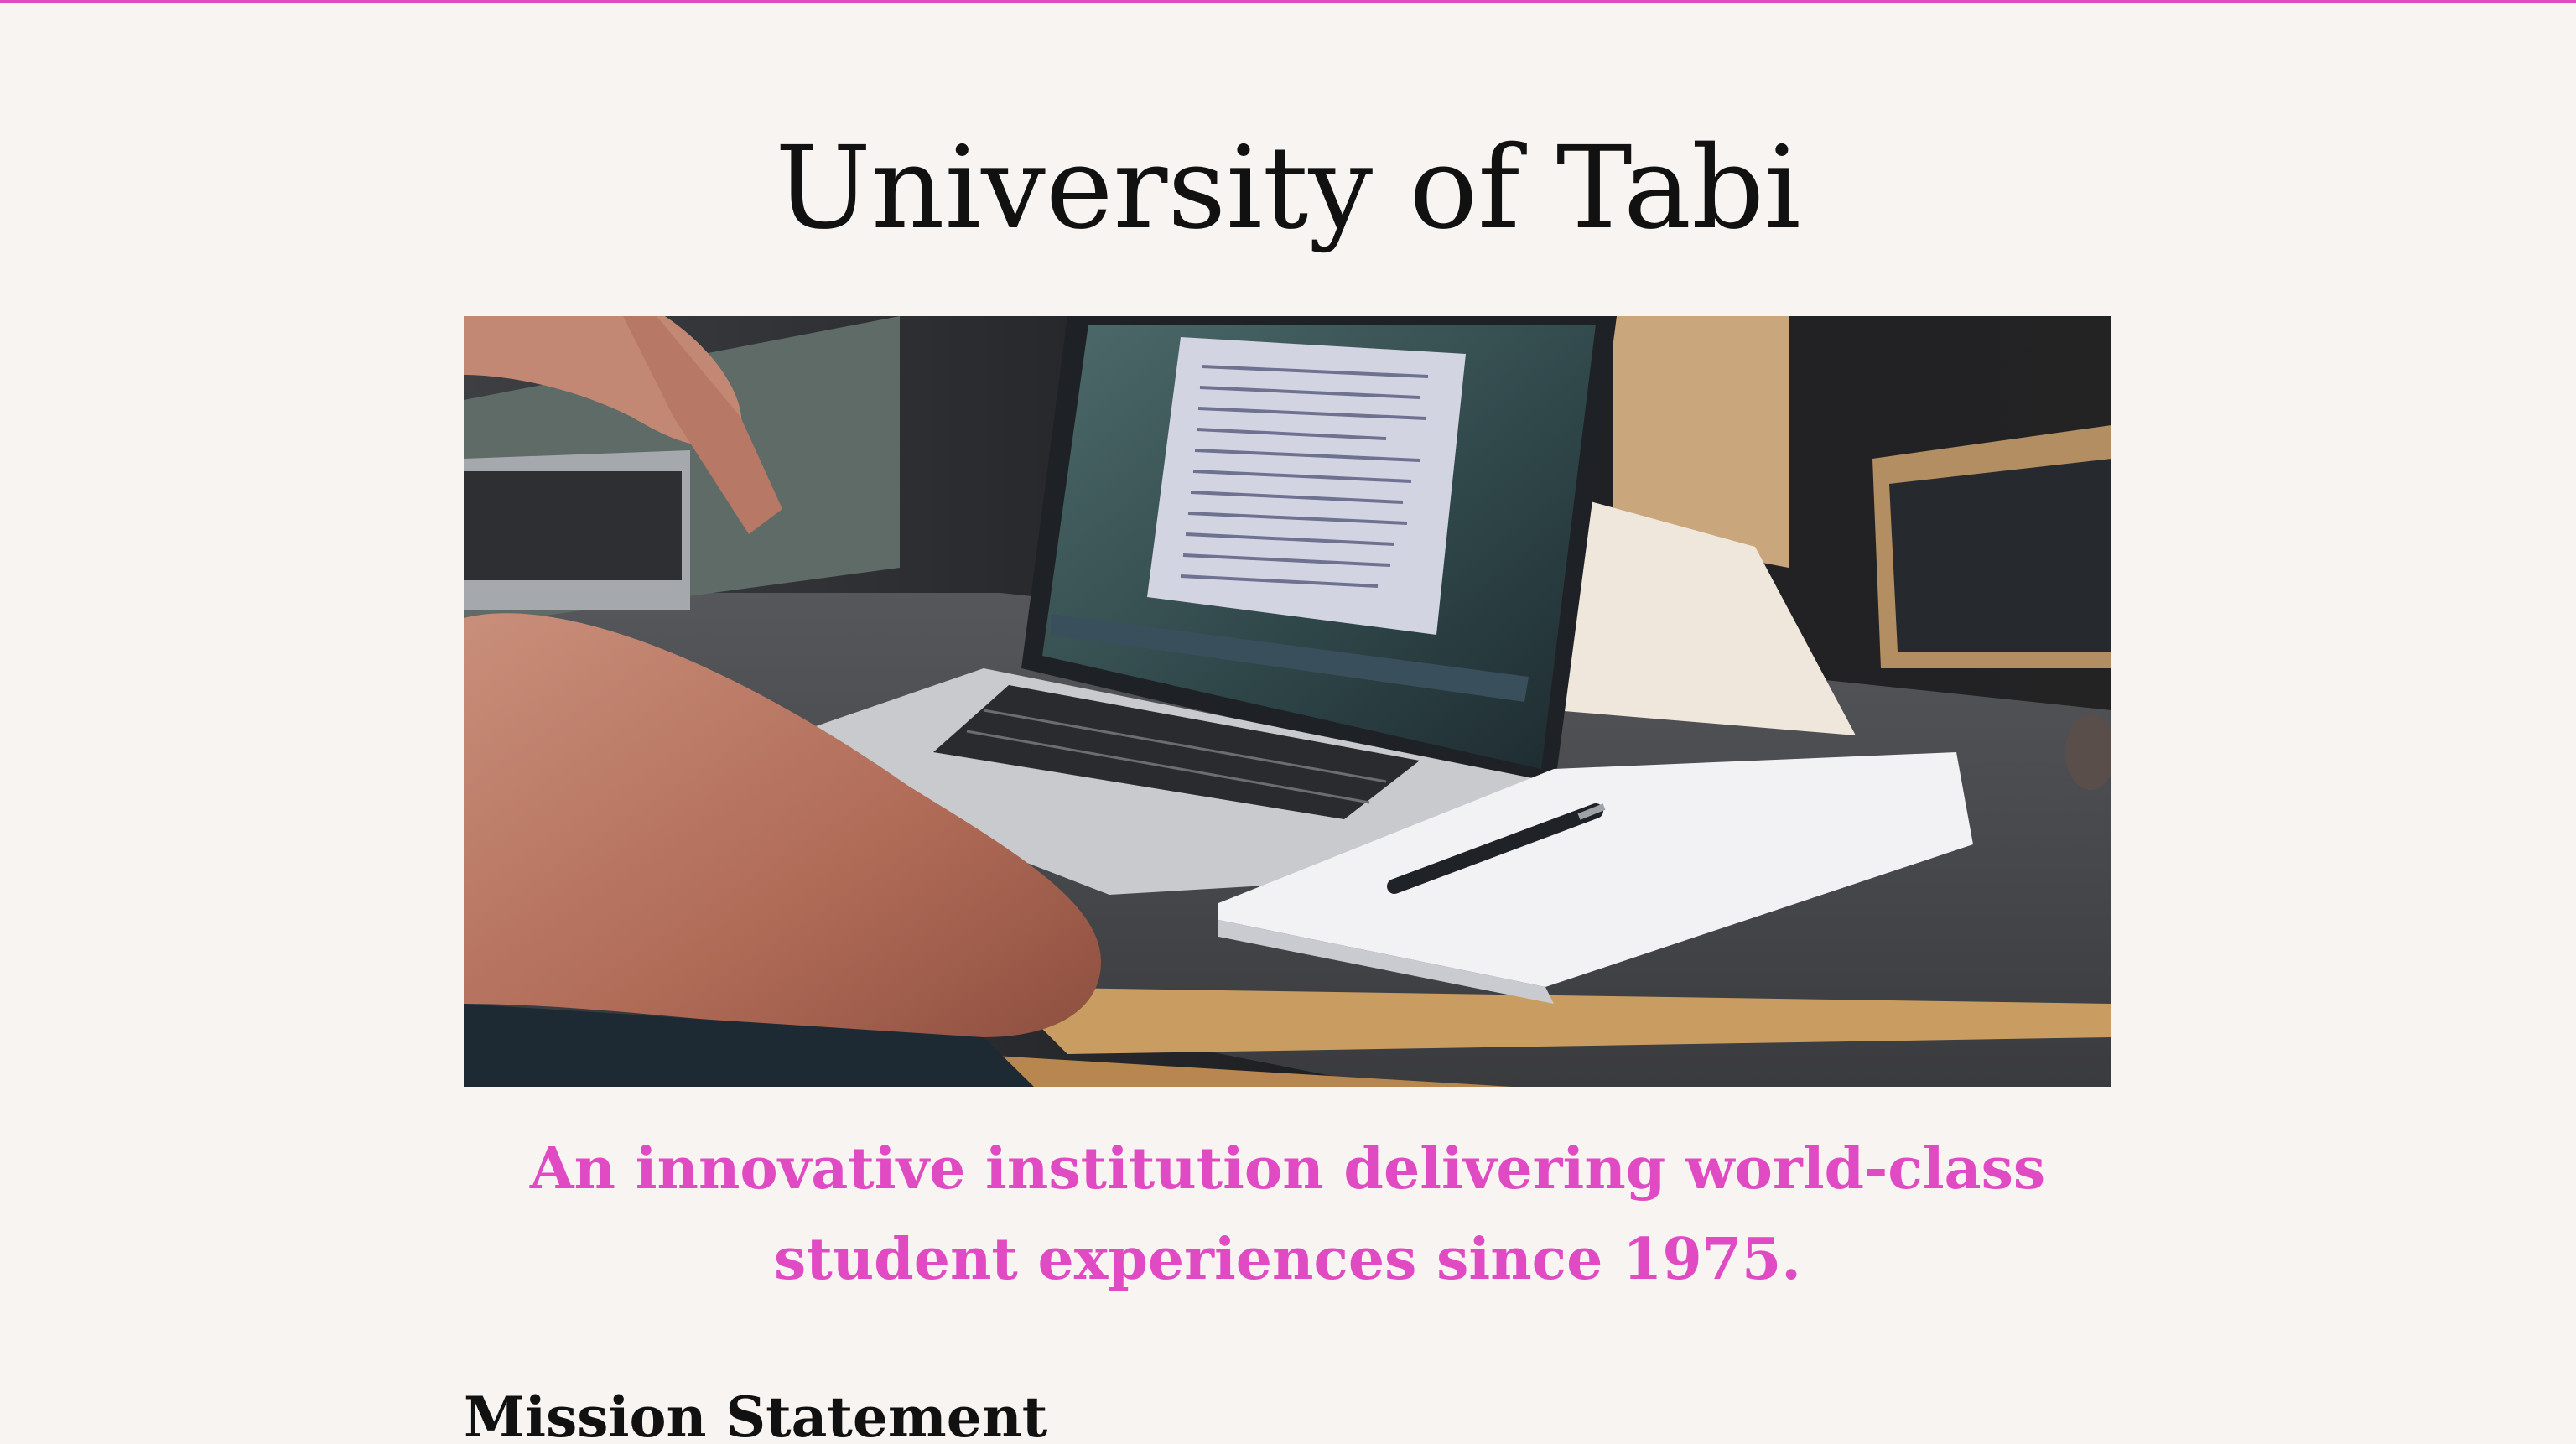 The image size is (2576, 1444). What do you see at coordinates (756, 1414) in the screenshot?
I see `mission-statement-heading: Mission Statement` at bounding box center [756, 1414].